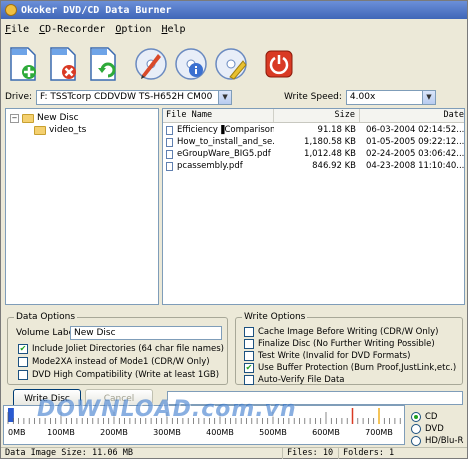 This screenshot has width=468, height=459. What do you see at coordinates (126, 97) in the screenshot?
I see `drive-select-value: F: TSSTcorp CDDVDW TS-H652H CM00` at bounding box center [126, 97].